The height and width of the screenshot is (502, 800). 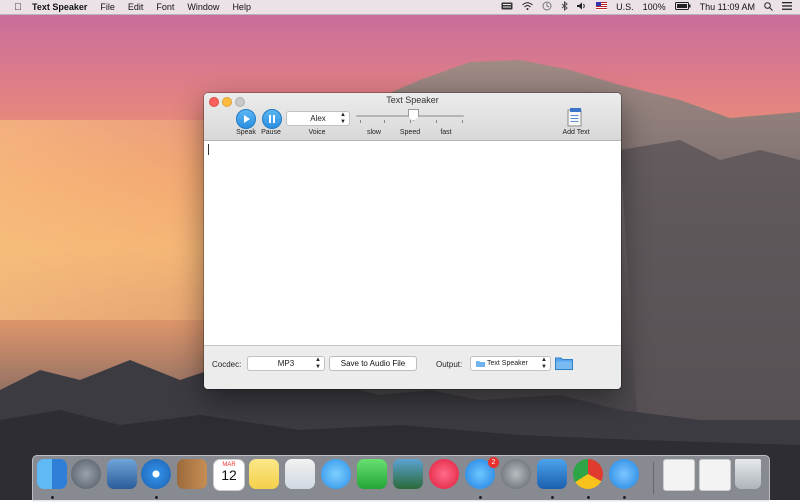 I want to click on trash-icon, so click(x=748, y=474).